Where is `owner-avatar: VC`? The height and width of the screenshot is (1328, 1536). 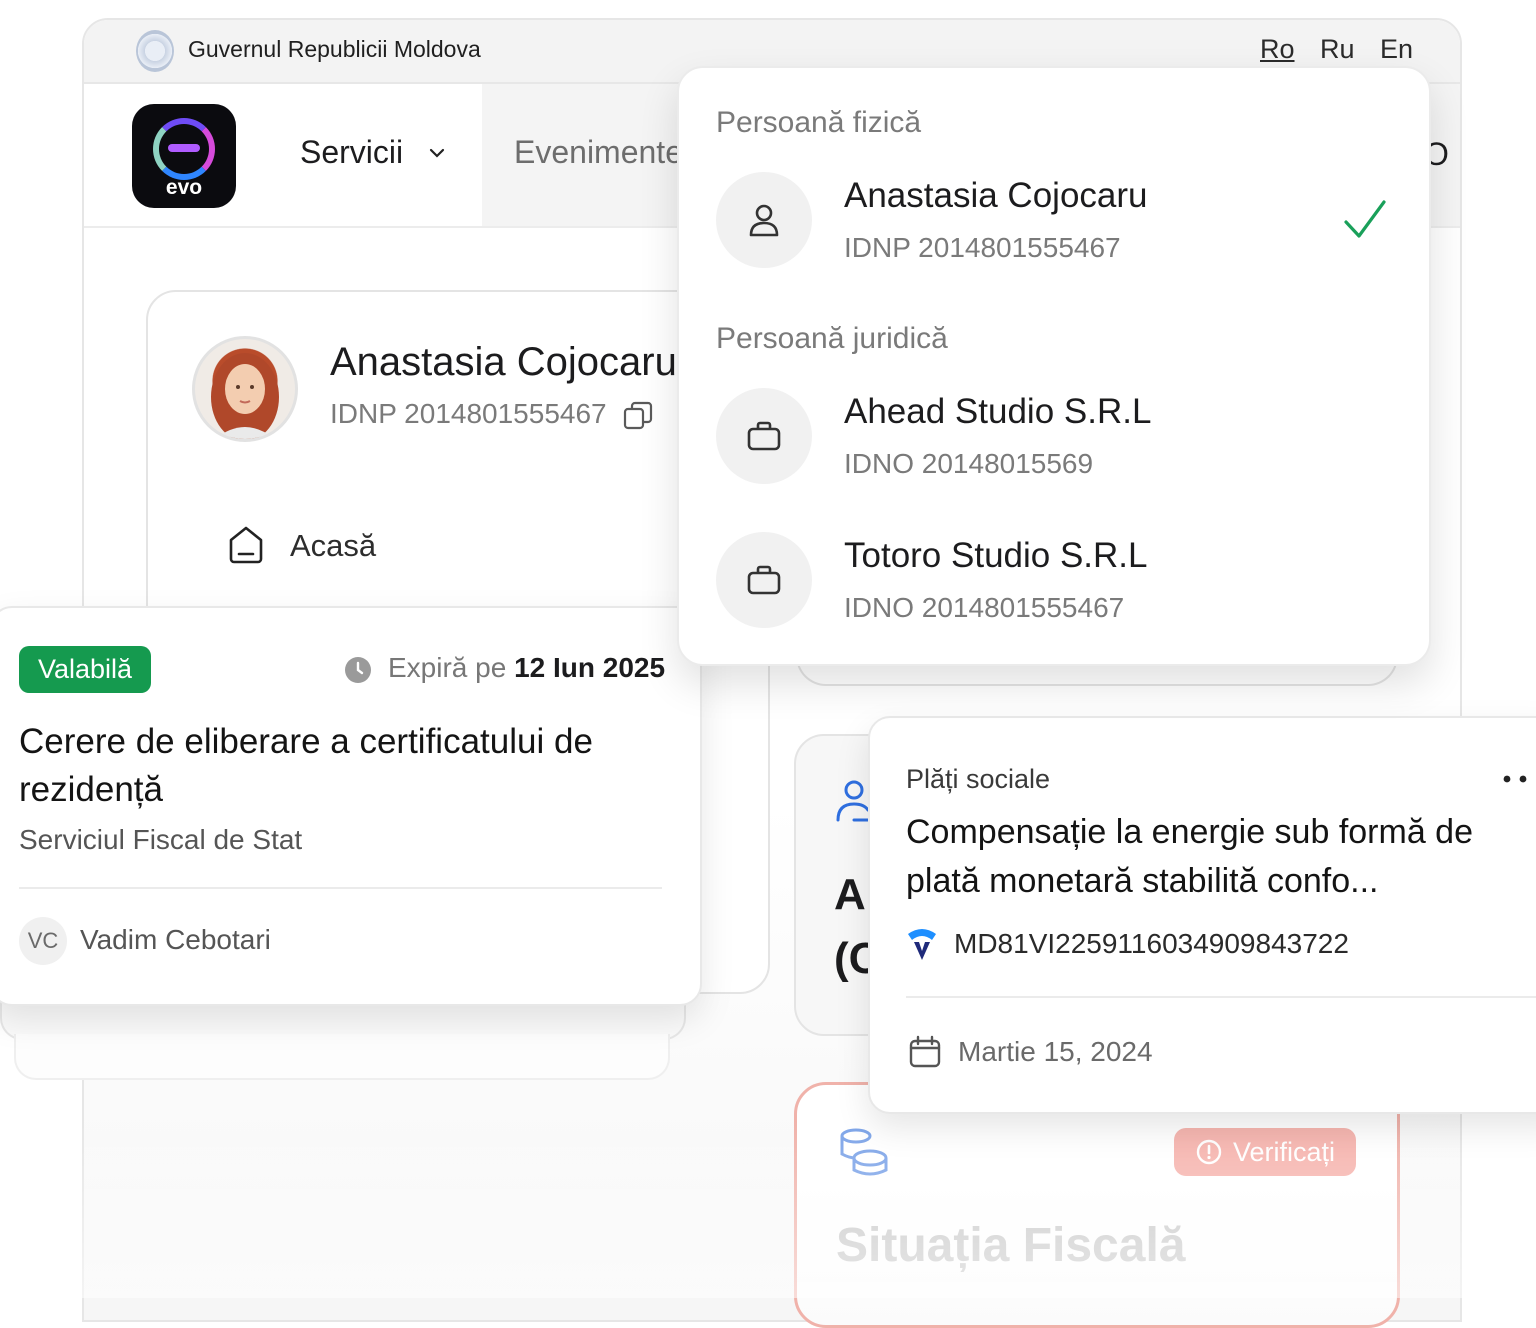
owner-avatar: VC is located at coordinates (43, 941).